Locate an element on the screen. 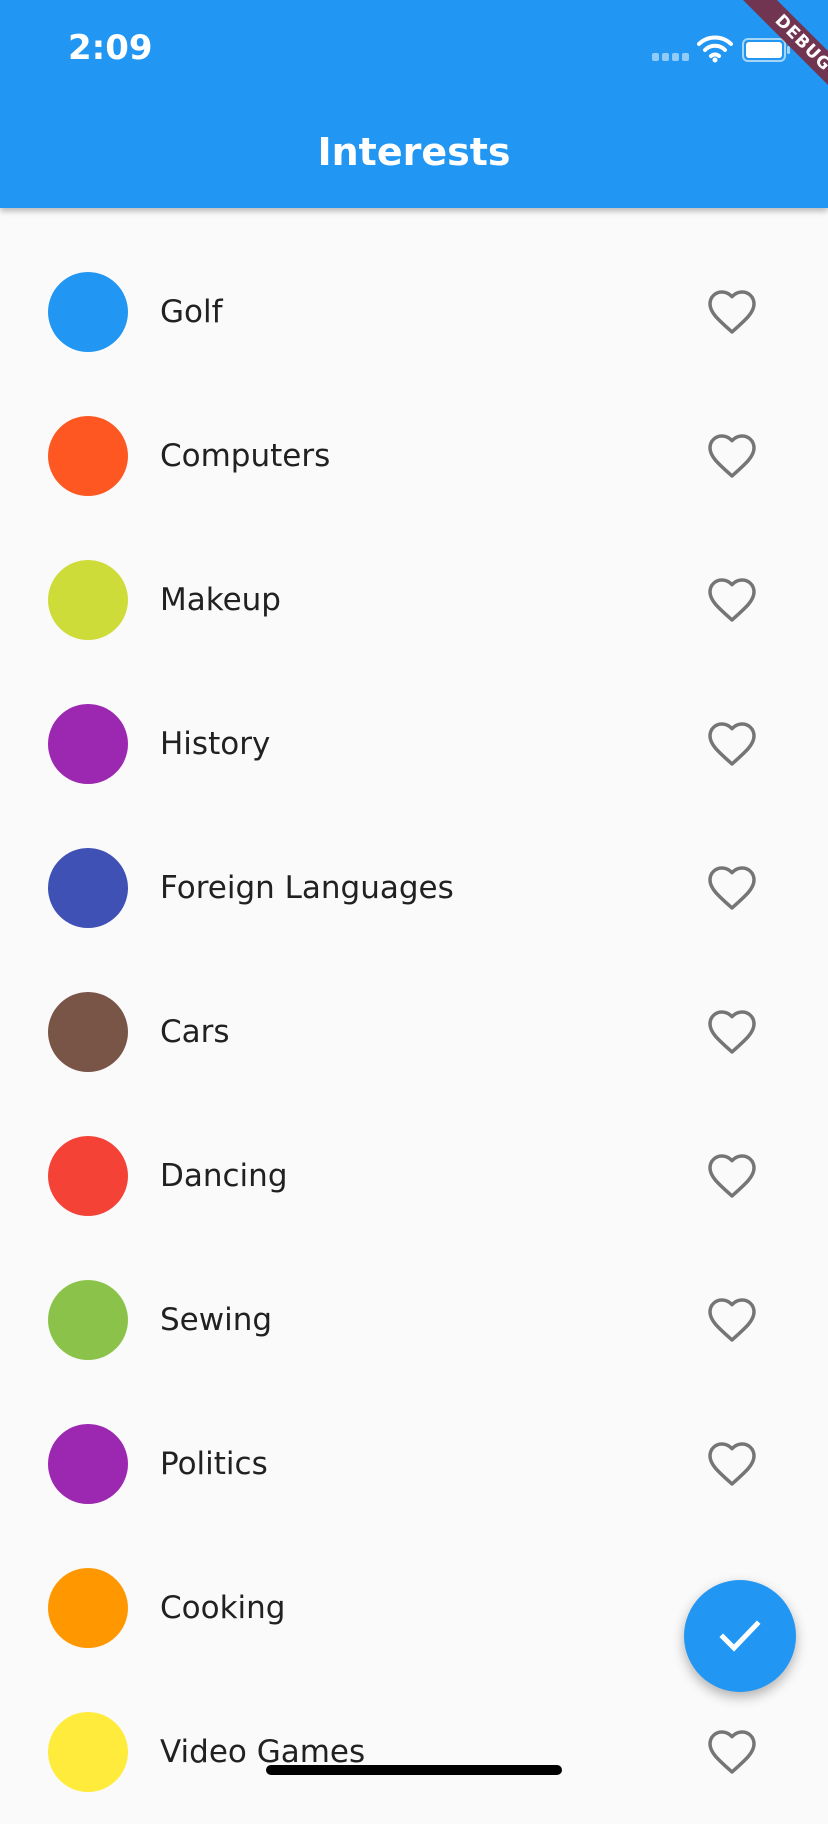  list-item: Foreign Languages is located at coordinates (414, 888).